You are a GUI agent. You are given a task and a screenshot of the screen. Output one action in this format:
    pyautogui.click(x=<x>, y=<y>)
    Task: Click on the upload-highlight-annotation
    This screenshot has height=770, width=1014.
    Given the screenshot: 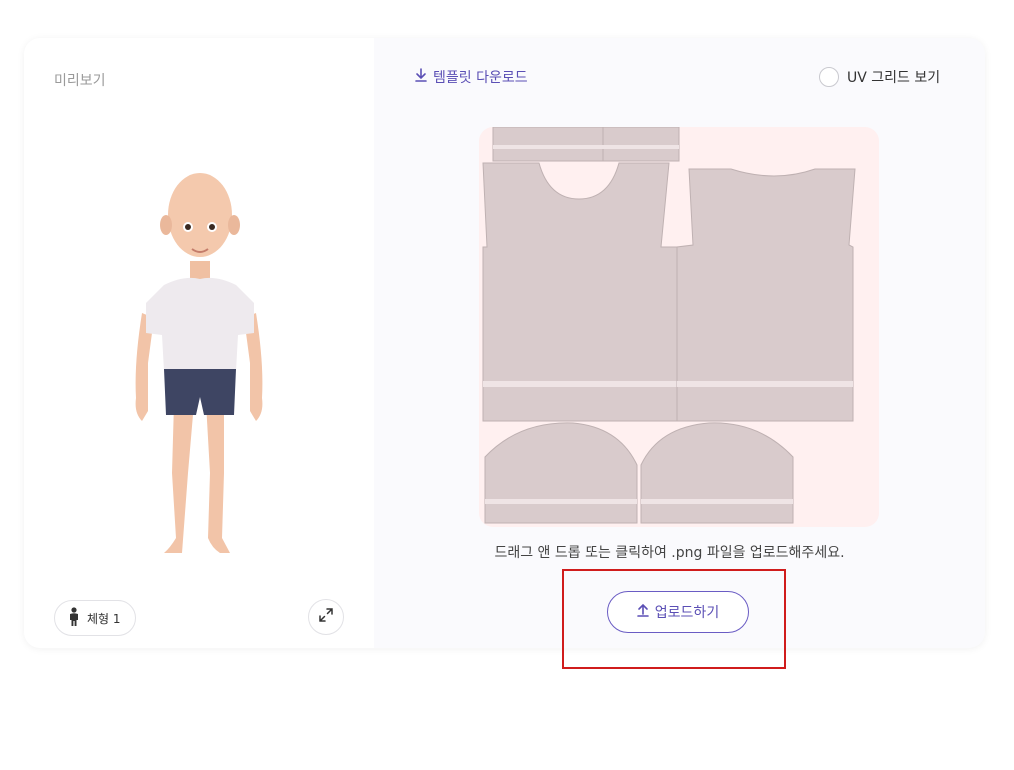 What is the action you would take?
    pyautogui.click(x=674, y=619)
    